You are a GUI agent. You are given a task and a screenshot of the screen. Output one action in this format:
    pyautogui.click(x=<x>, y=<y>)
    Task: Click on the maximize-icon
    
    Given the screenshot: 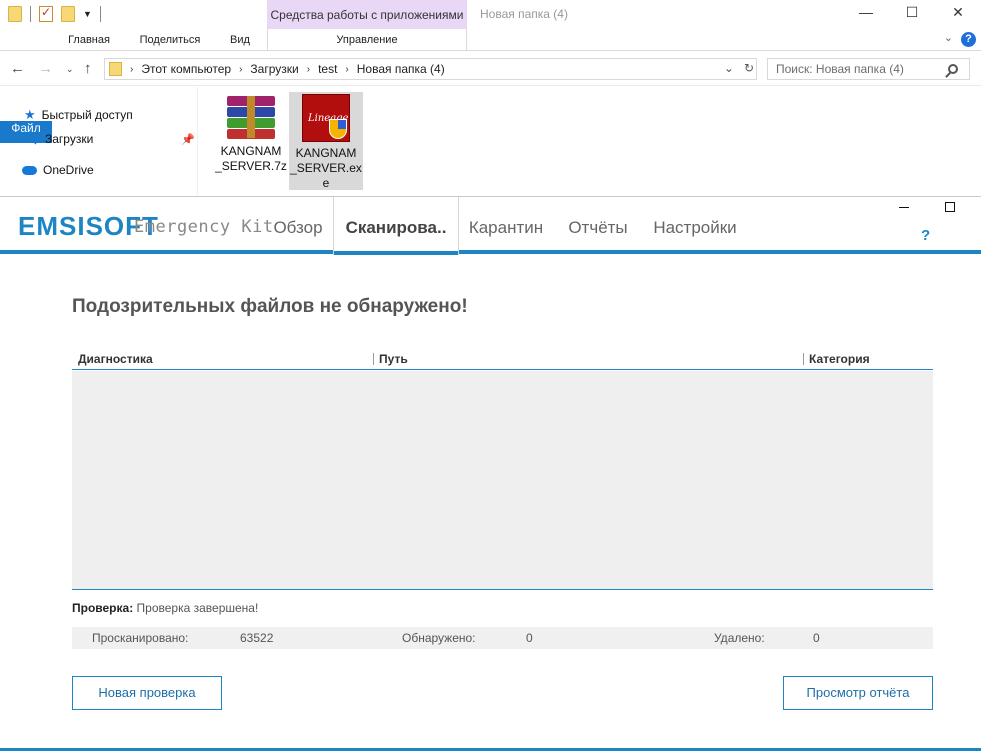 What is the action you would take?
    pyautogui.click(x=950, y=207)
    